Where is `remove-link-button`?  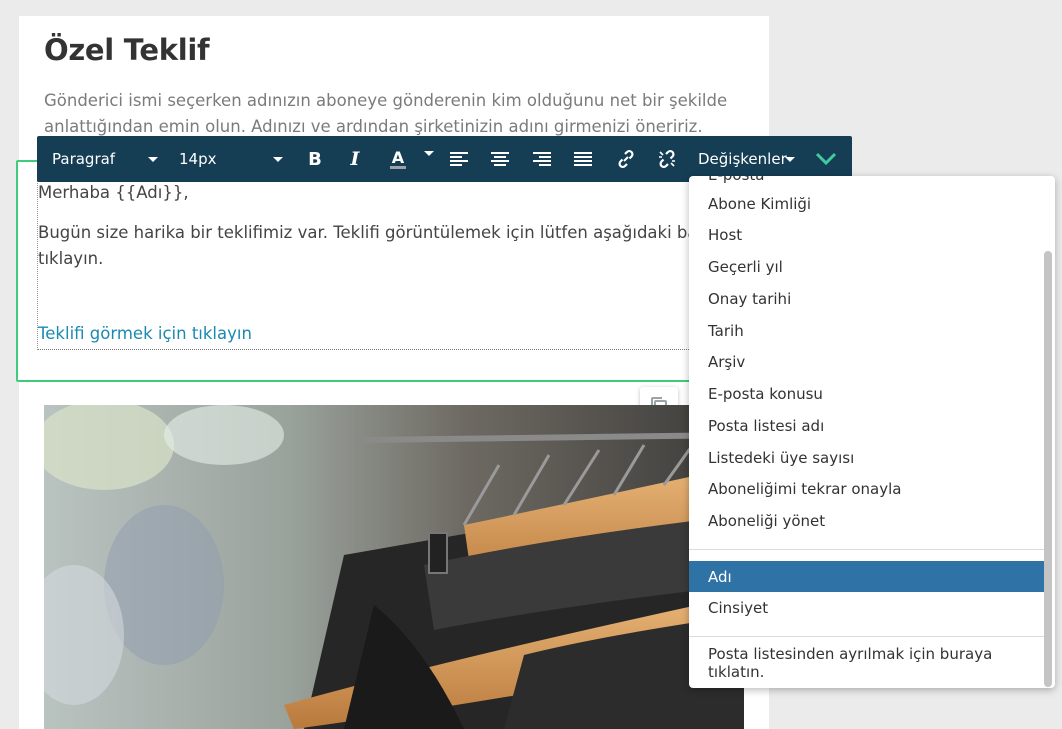 remove-link-button is located at coordinates (667, 159).